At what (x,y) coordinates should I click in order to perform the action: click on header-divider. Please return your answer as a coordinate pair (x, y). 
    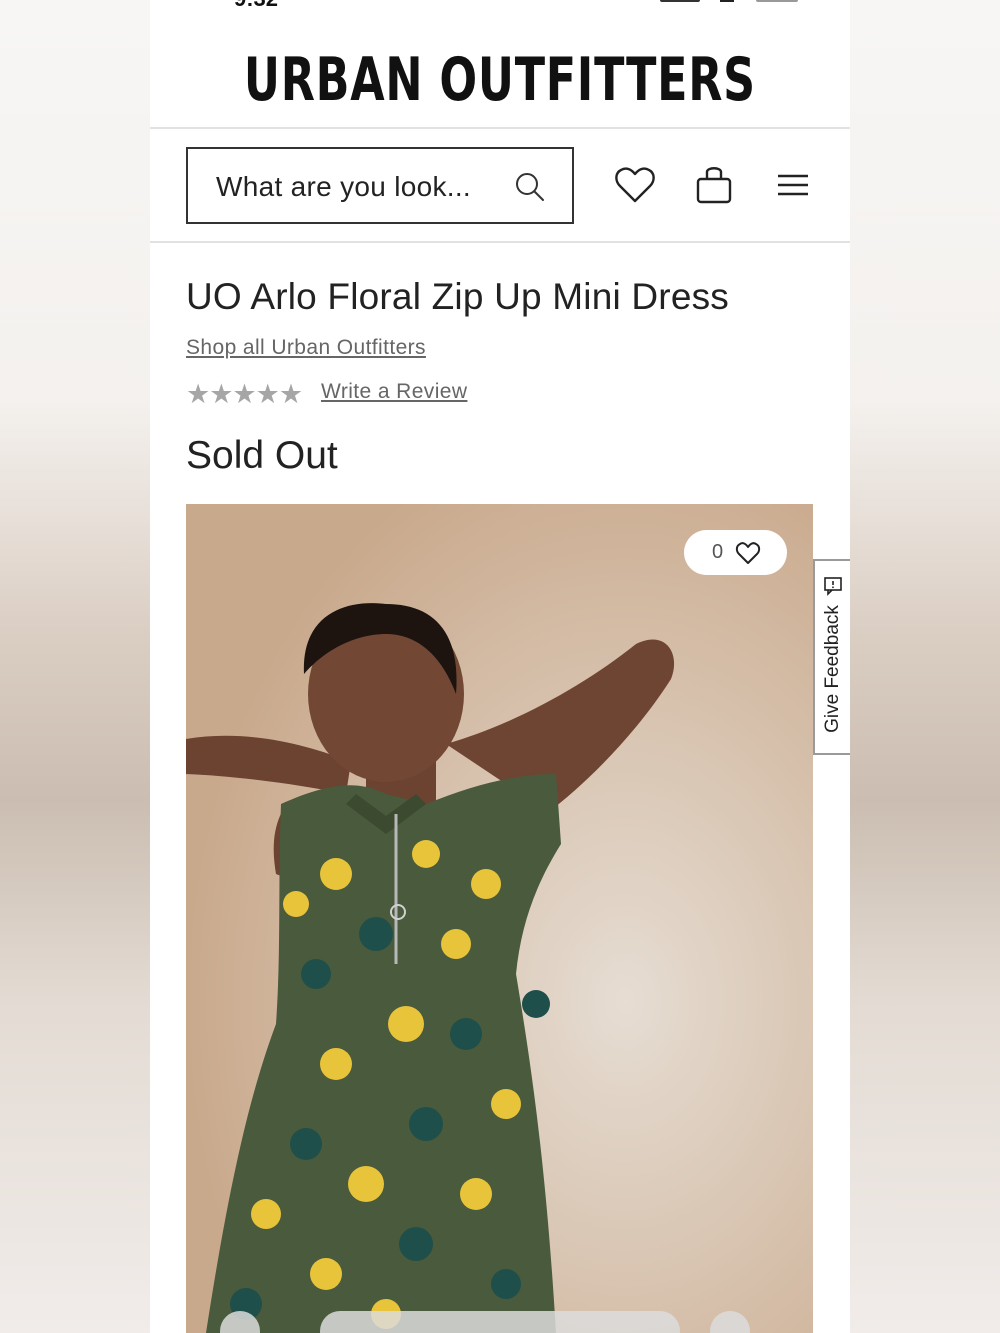
    Looking at the image, I should click on (500, 128).